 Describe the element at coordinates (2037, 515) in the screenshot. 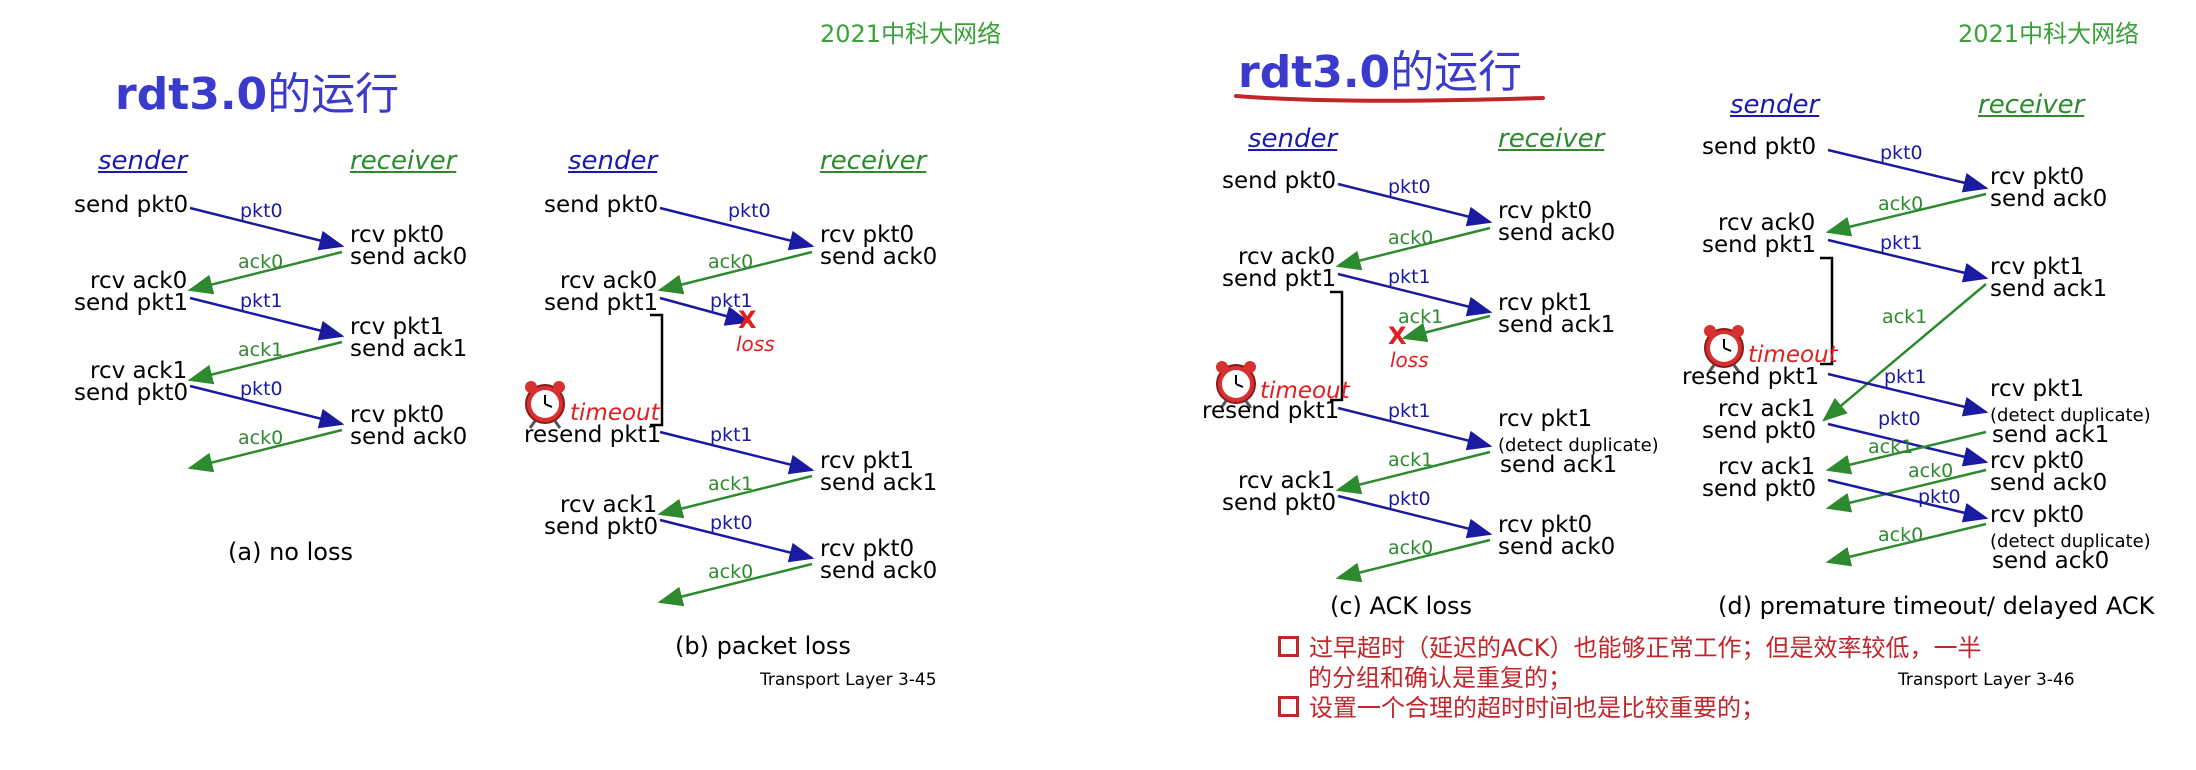

I see `event-rcv-pkt0: rcv pkt0` at that location.